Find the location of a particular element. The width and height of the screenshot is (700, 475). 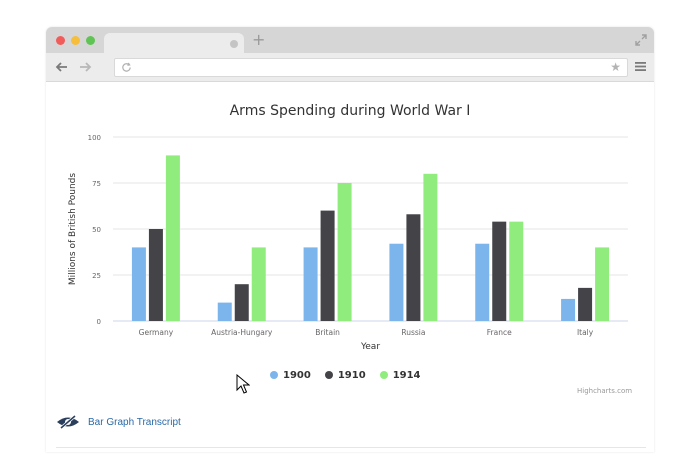

mouse-cursor-icon is located at coordinates (243, 384).